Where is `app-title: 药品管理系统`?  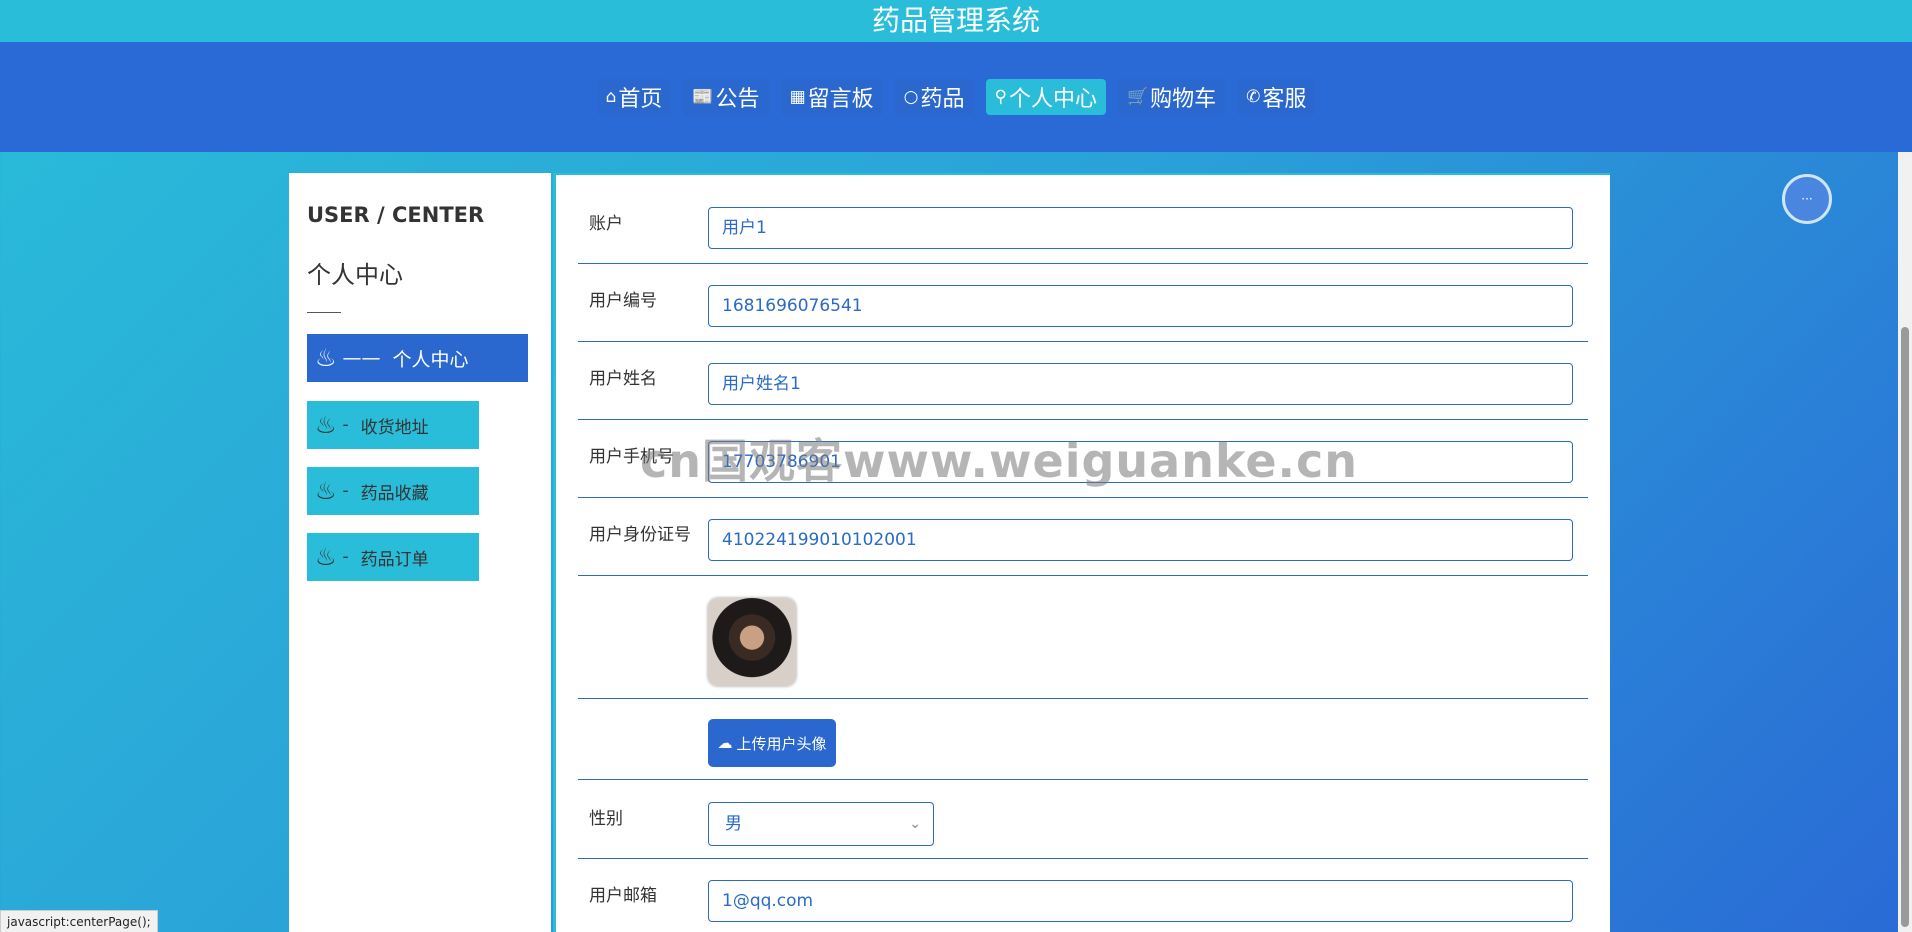
app-title: 药品管理系统 is located at coordinates (956, 21).